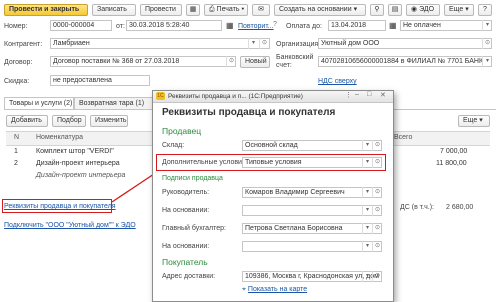 This screenshot has height=302, width=500. Describe the element at coordinates (249, 112) in the screenshot. I see `dialog-heading: Реквизиты продавца и покупателя` at that location.